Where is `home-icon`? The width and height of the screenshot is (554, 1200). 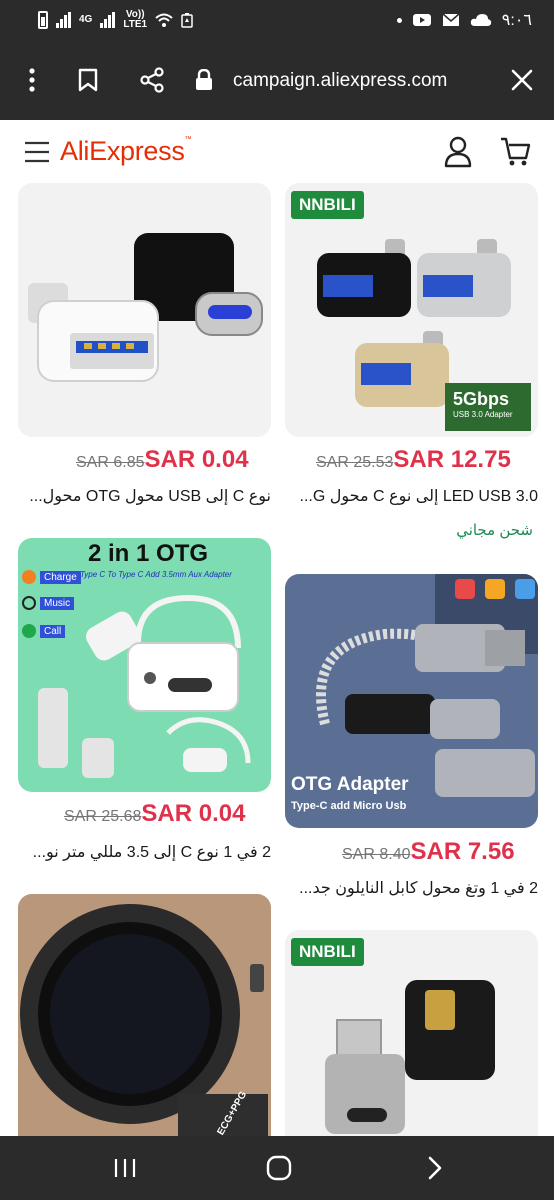
home-icon is located at coordinates (279, 1168).